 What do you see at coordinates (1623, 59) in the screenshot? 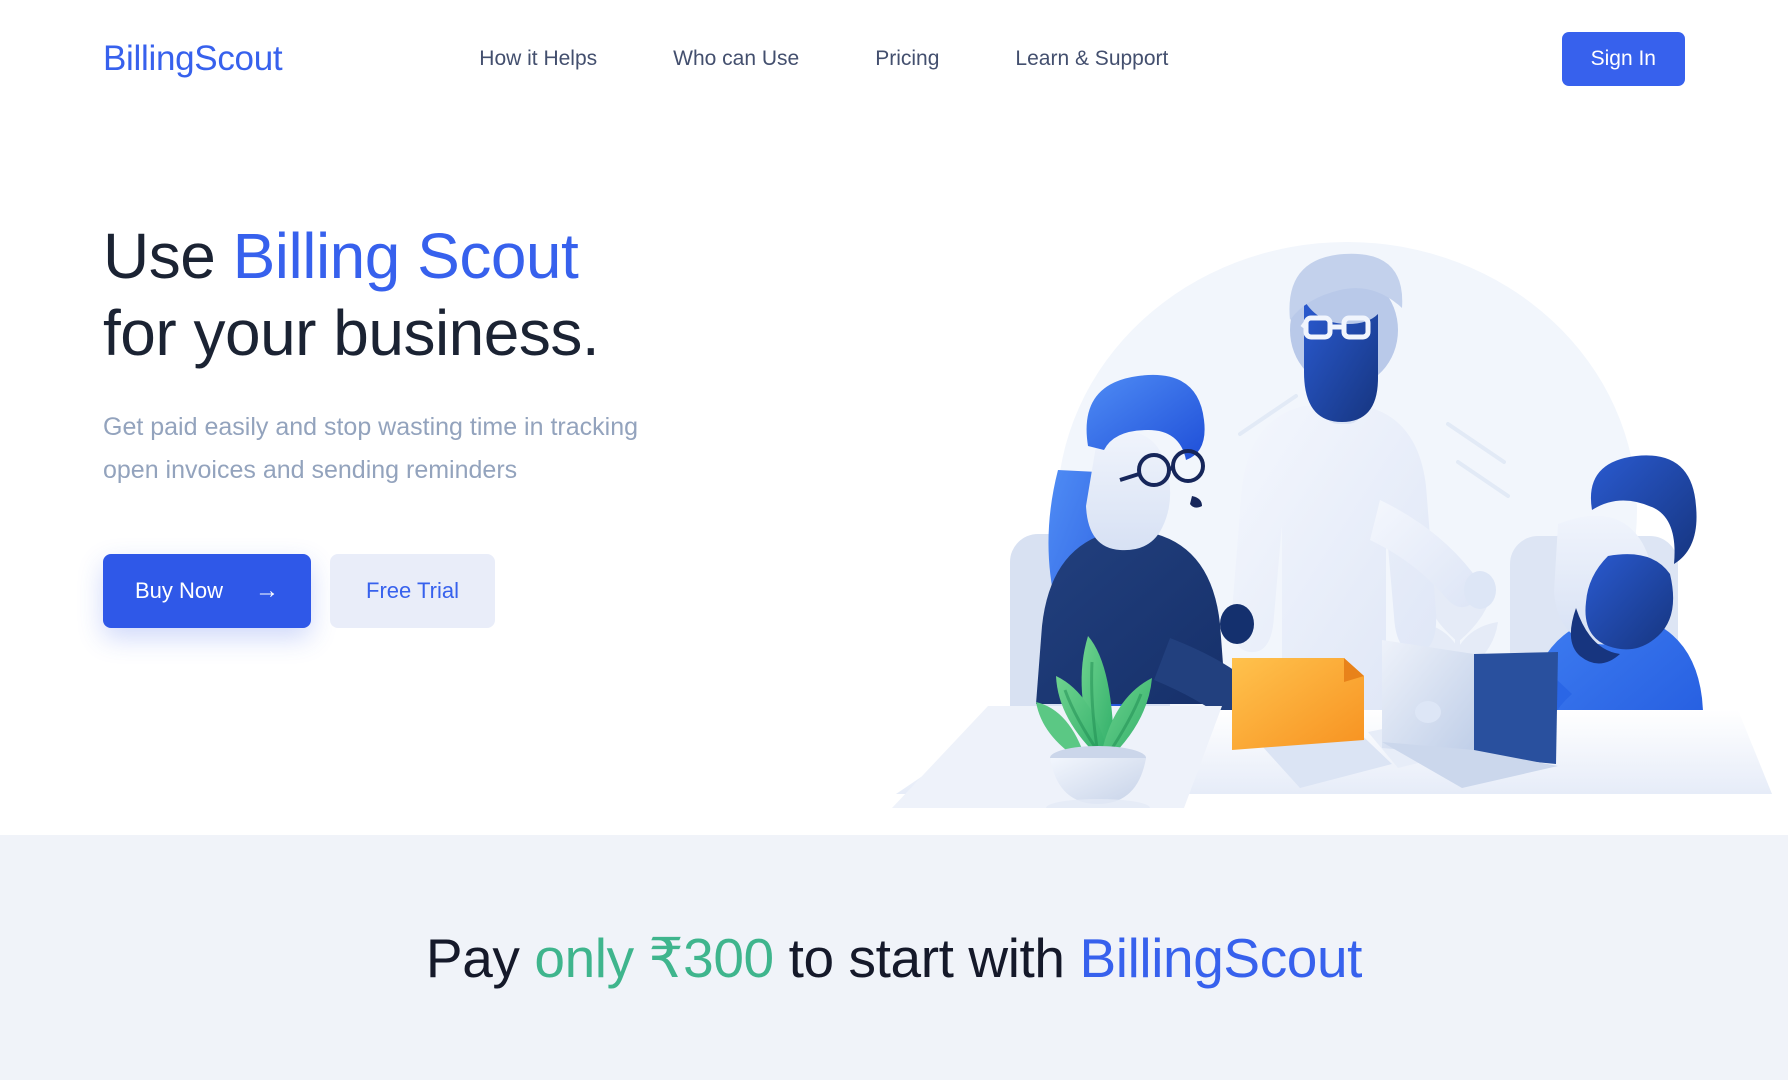
I see `sign-in-button: Sign In` at bounding box center [1623, 59].